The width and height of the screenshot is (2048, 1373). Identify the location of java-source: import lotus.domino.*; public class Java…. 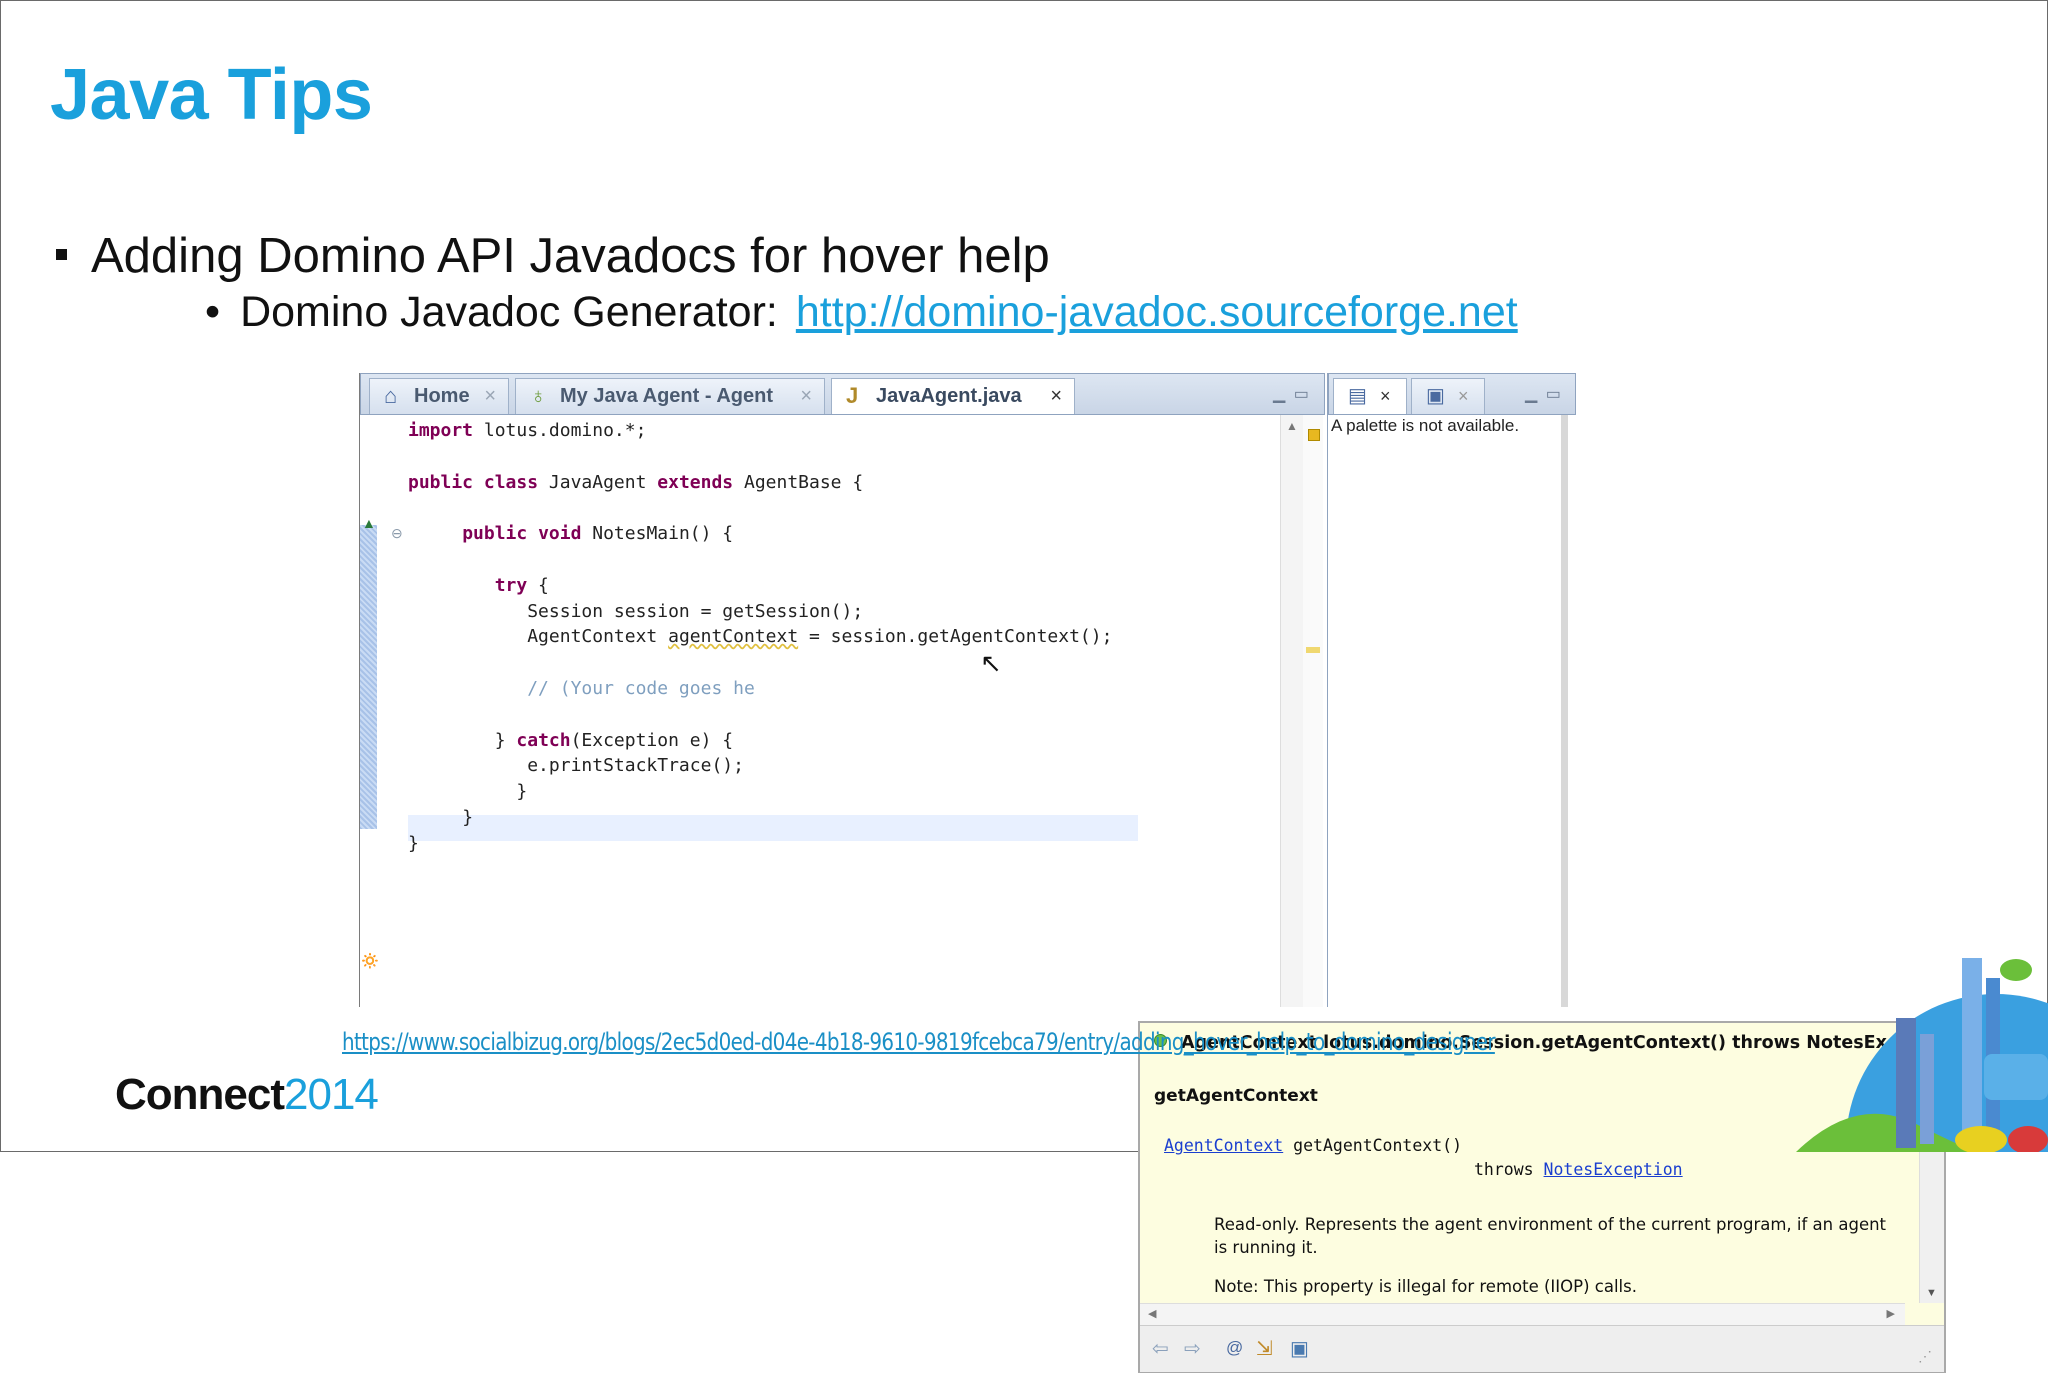
(760, 636).